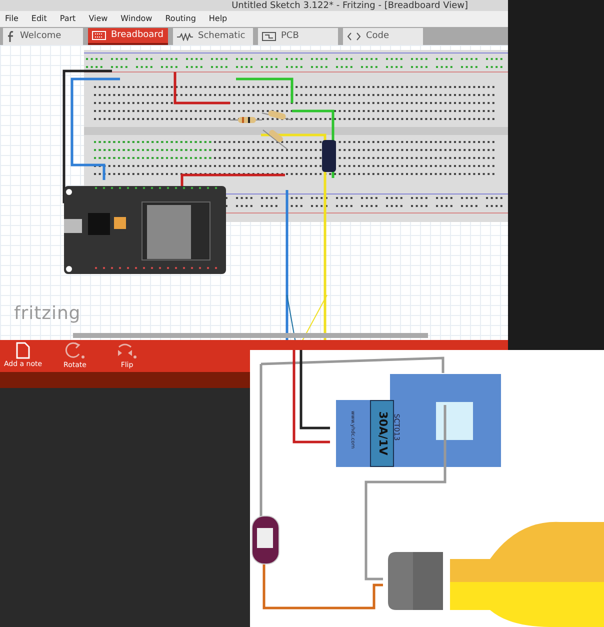 The image size is (604, 627). What do you see at coordinates (98, 19) in the screenshot?
I see `menu-item: View` at bounding box center [98, 19].